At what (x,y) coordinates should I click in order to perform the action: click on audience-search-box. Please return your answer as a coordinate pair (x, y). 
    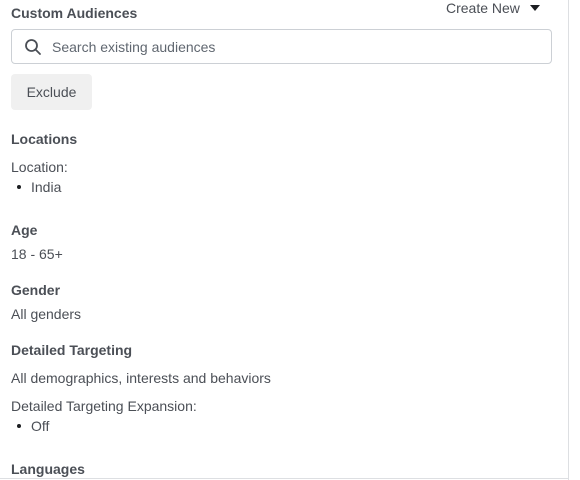
    Looking at the image, I should click on (281, 46).